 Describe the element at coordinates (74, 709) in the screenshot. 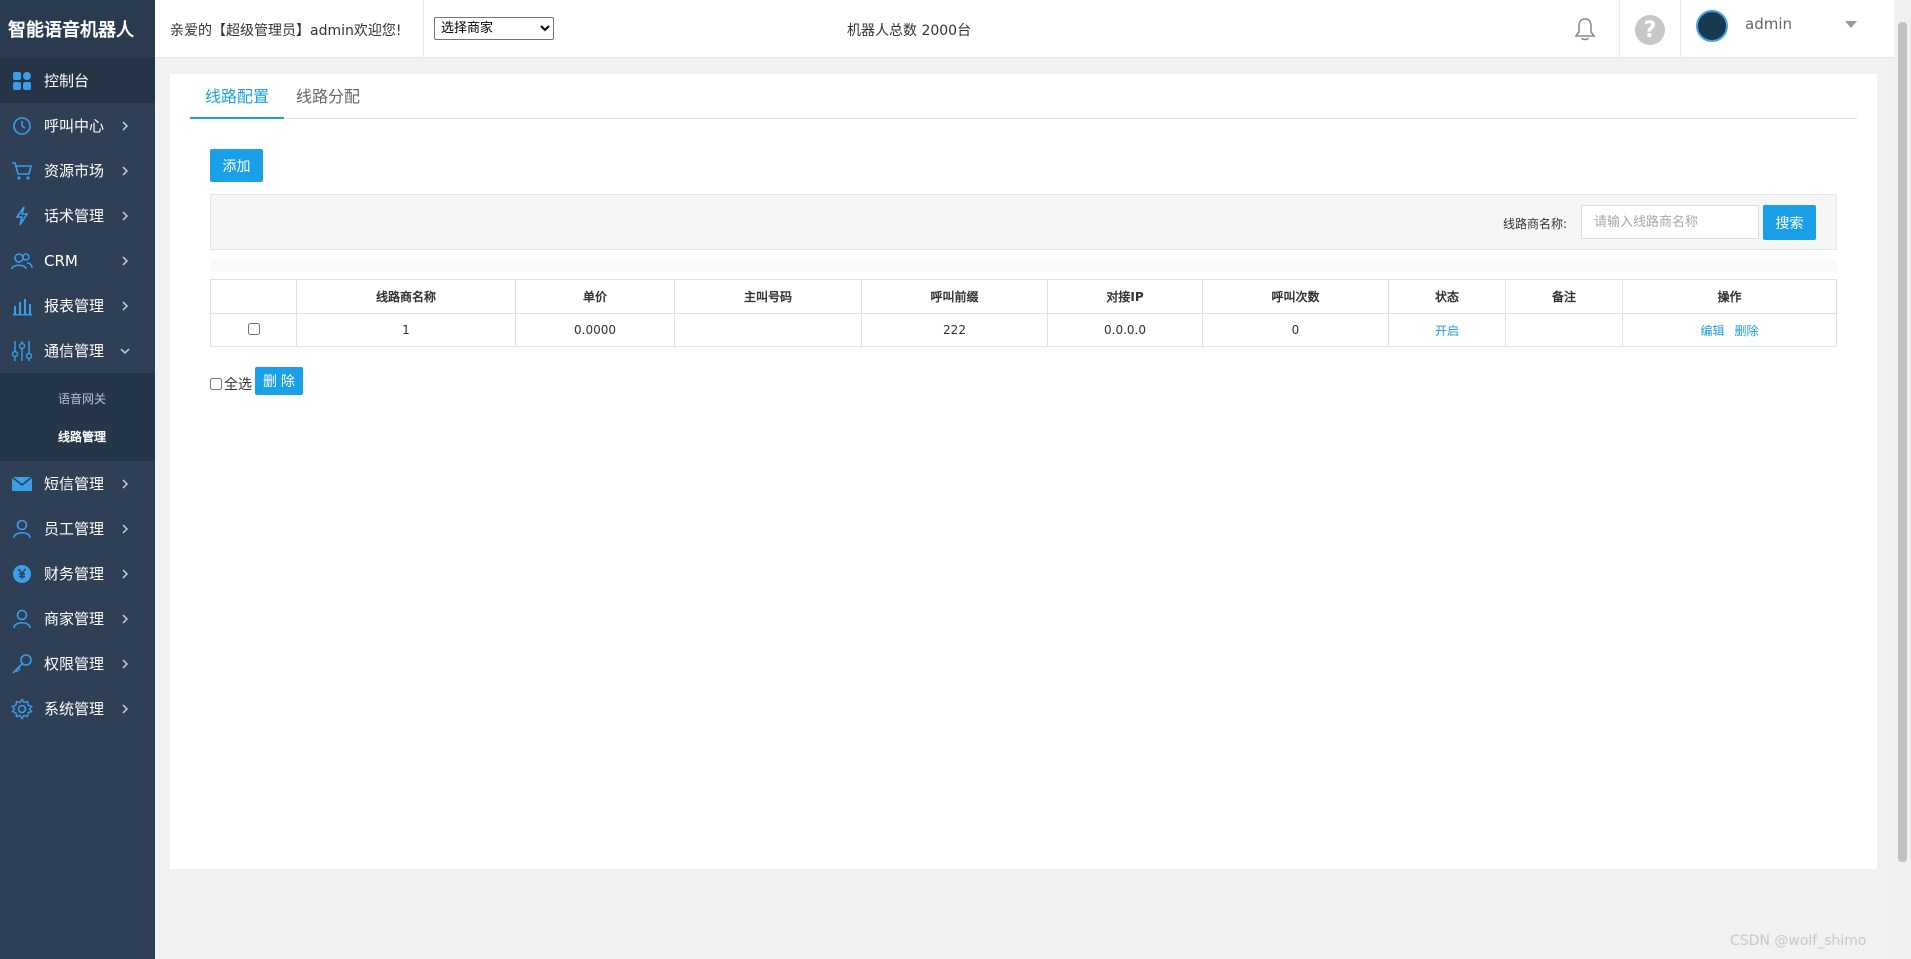

I see `sidebar-item-label: 系统管理` at that location.